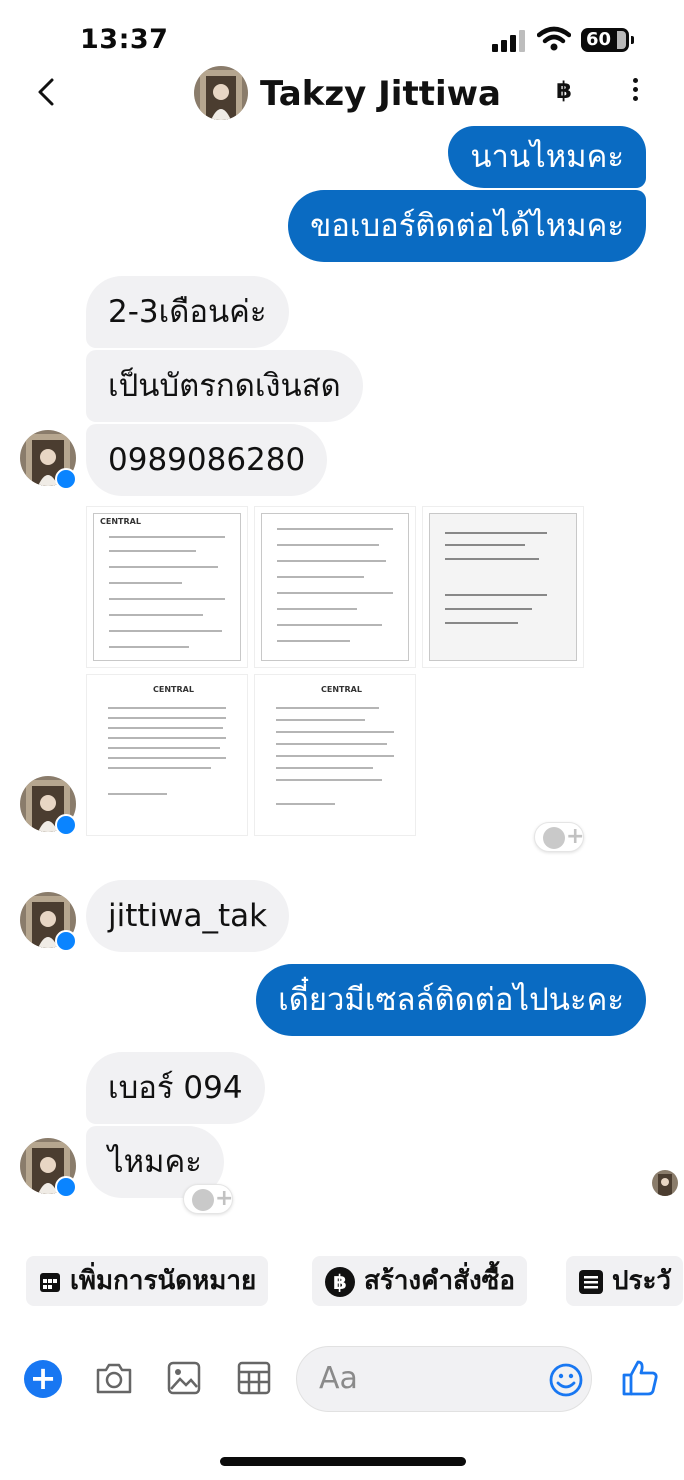 The width and height of the screenshot is (684, 1480). What do you see at coordinates (380, 94) in the screenshot?
I see `contact-name: Takzy Jittiwa` at bounding box center [380, 94].